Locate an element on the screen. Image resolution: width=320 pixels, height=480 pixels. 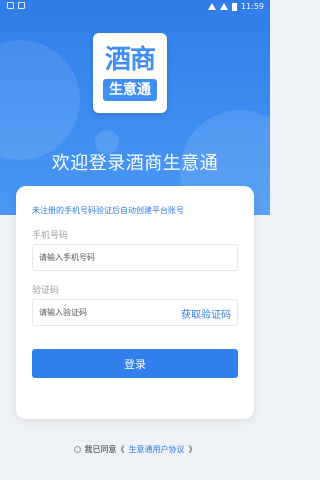
logo-top-text: 酒商 is located at coordinates (130, 60).